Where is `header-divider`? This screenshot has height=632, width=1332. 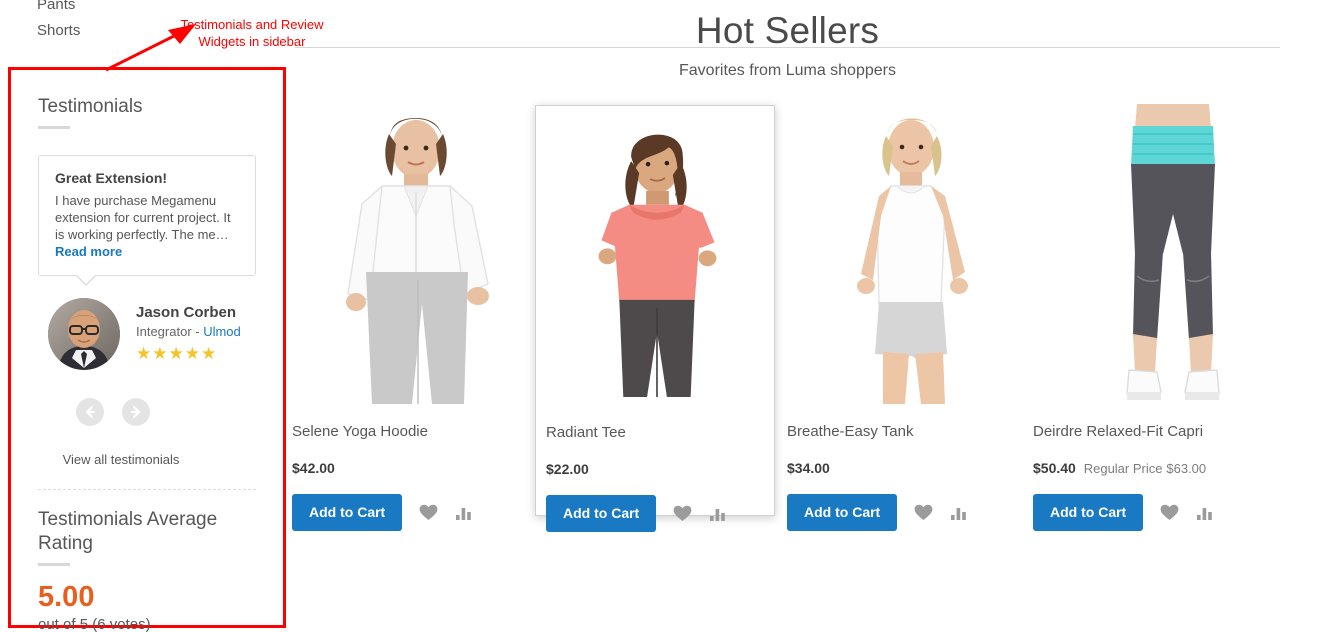 header-divider is located at coordinates (787, 47).